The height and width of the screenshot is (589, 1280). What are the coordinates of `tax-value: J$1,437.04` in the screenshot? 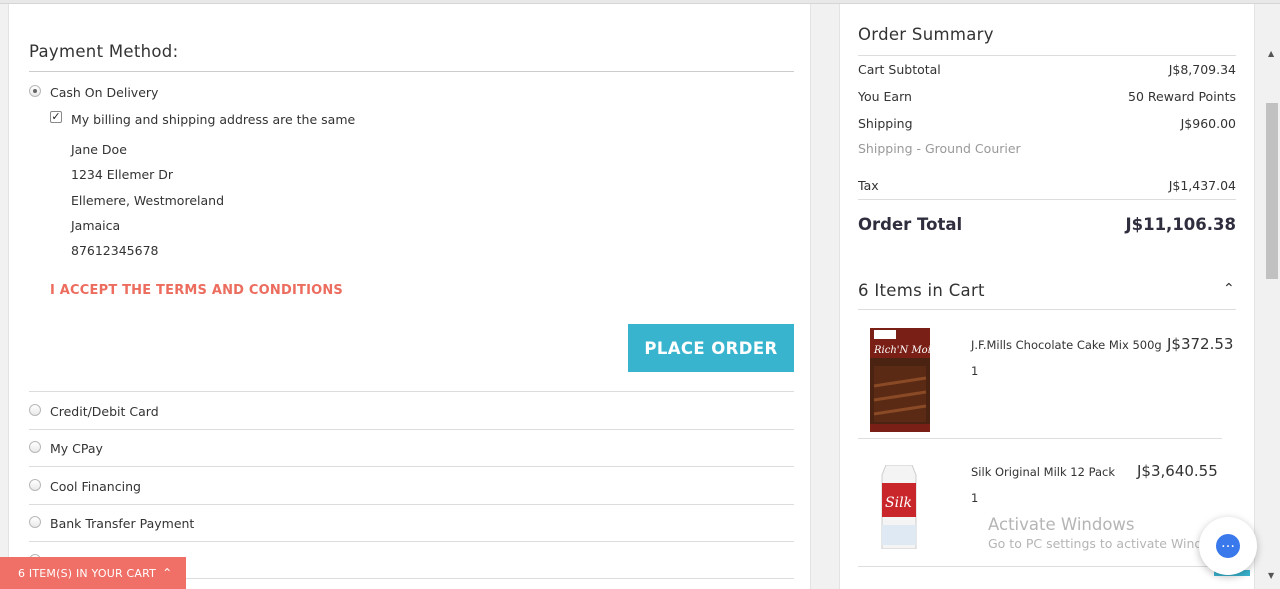 It's located at (1202, 185).